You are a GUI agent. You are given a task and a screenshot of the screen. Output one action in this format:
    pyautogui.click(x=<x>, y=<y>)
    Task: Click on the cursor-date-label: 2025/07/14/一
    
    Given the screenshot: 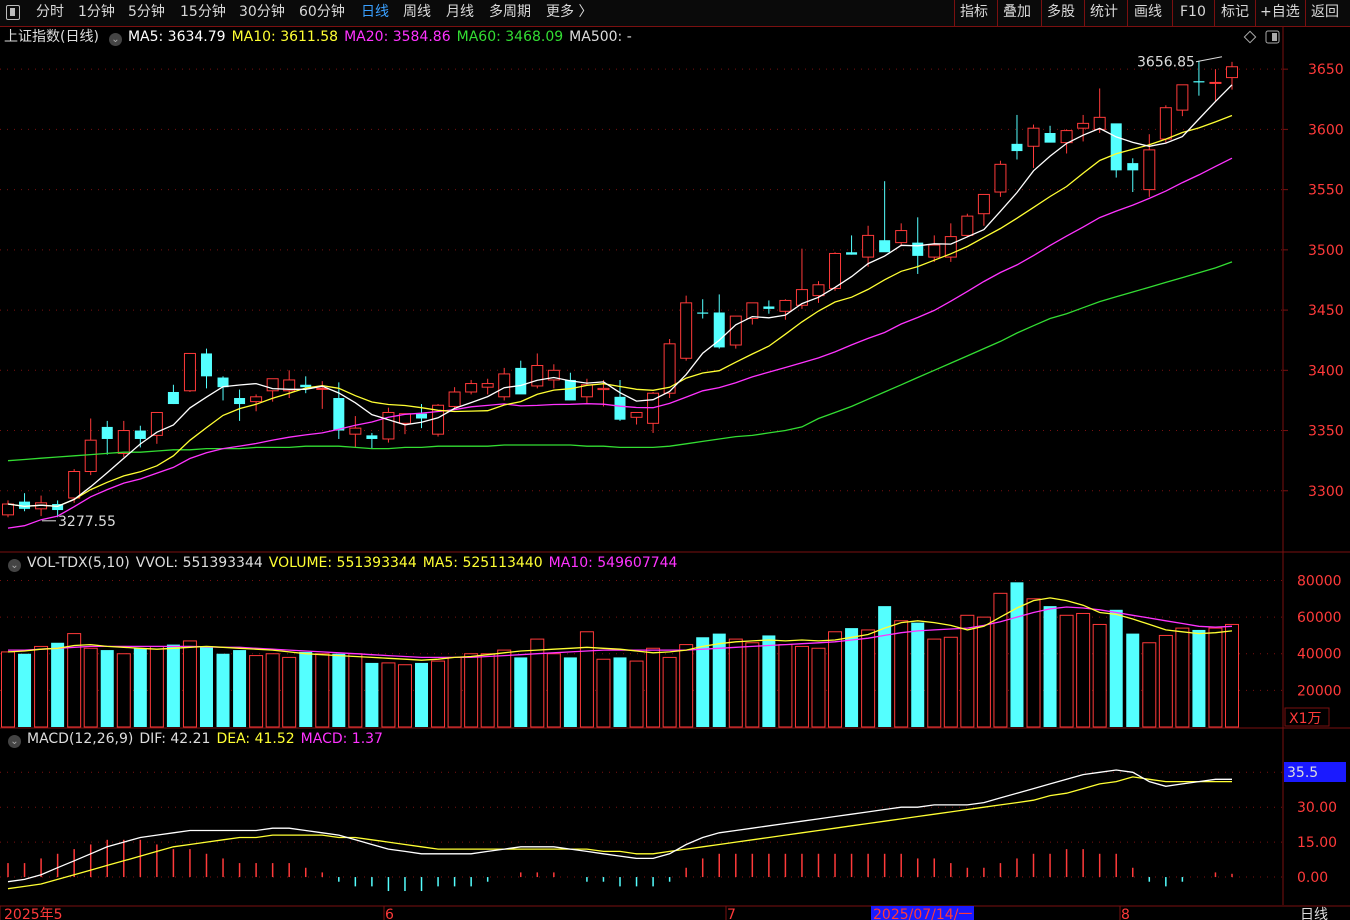 What is the action you would take?
    pyautogui.click(x=922, y=913)
    